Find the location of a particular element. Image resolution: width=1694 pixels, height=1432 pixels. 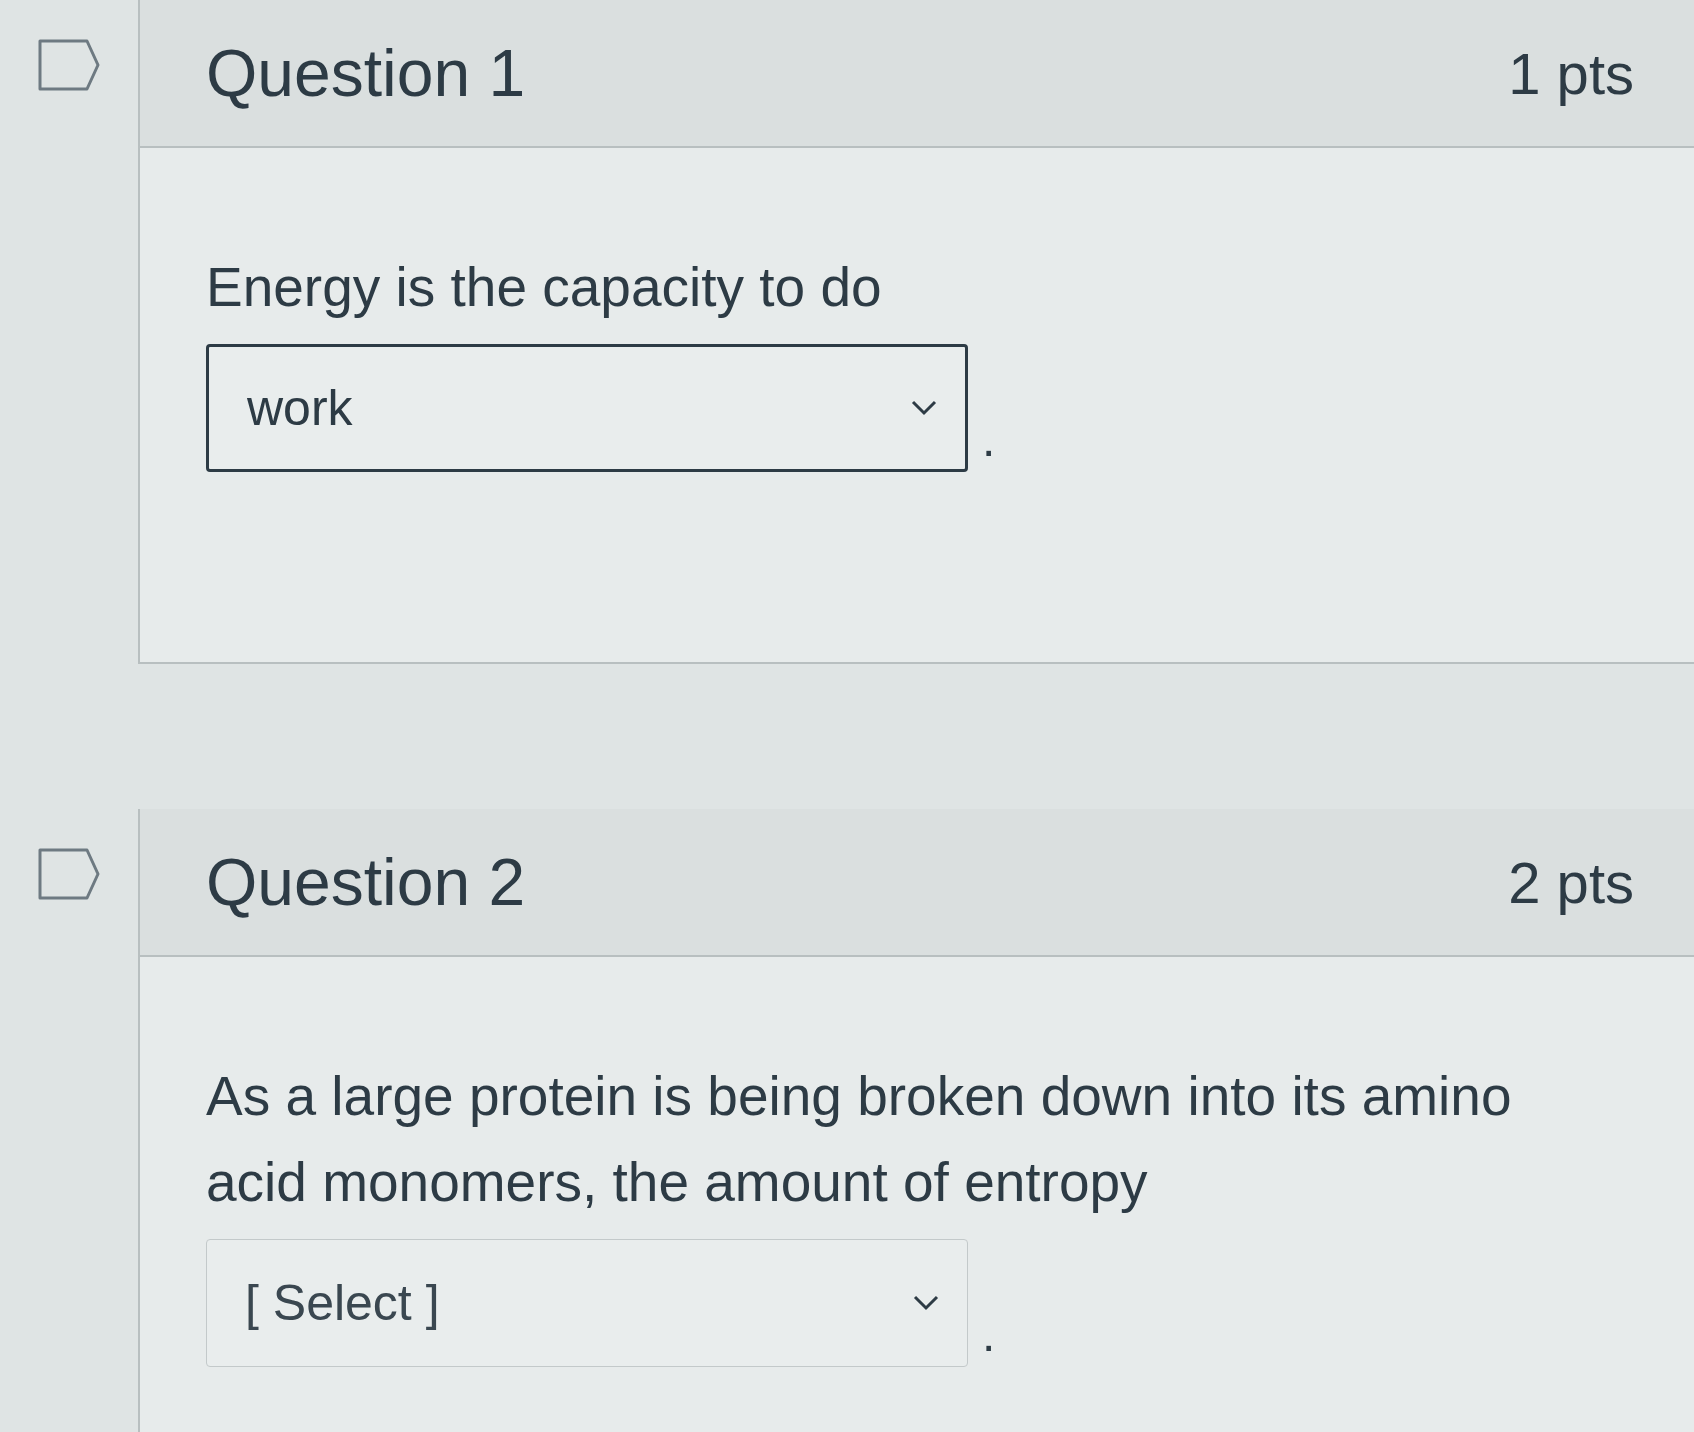

question-text: As a large protein is being broken down into its amino acid monomers, the amount of entropy is located at coordinates (859, 1139).